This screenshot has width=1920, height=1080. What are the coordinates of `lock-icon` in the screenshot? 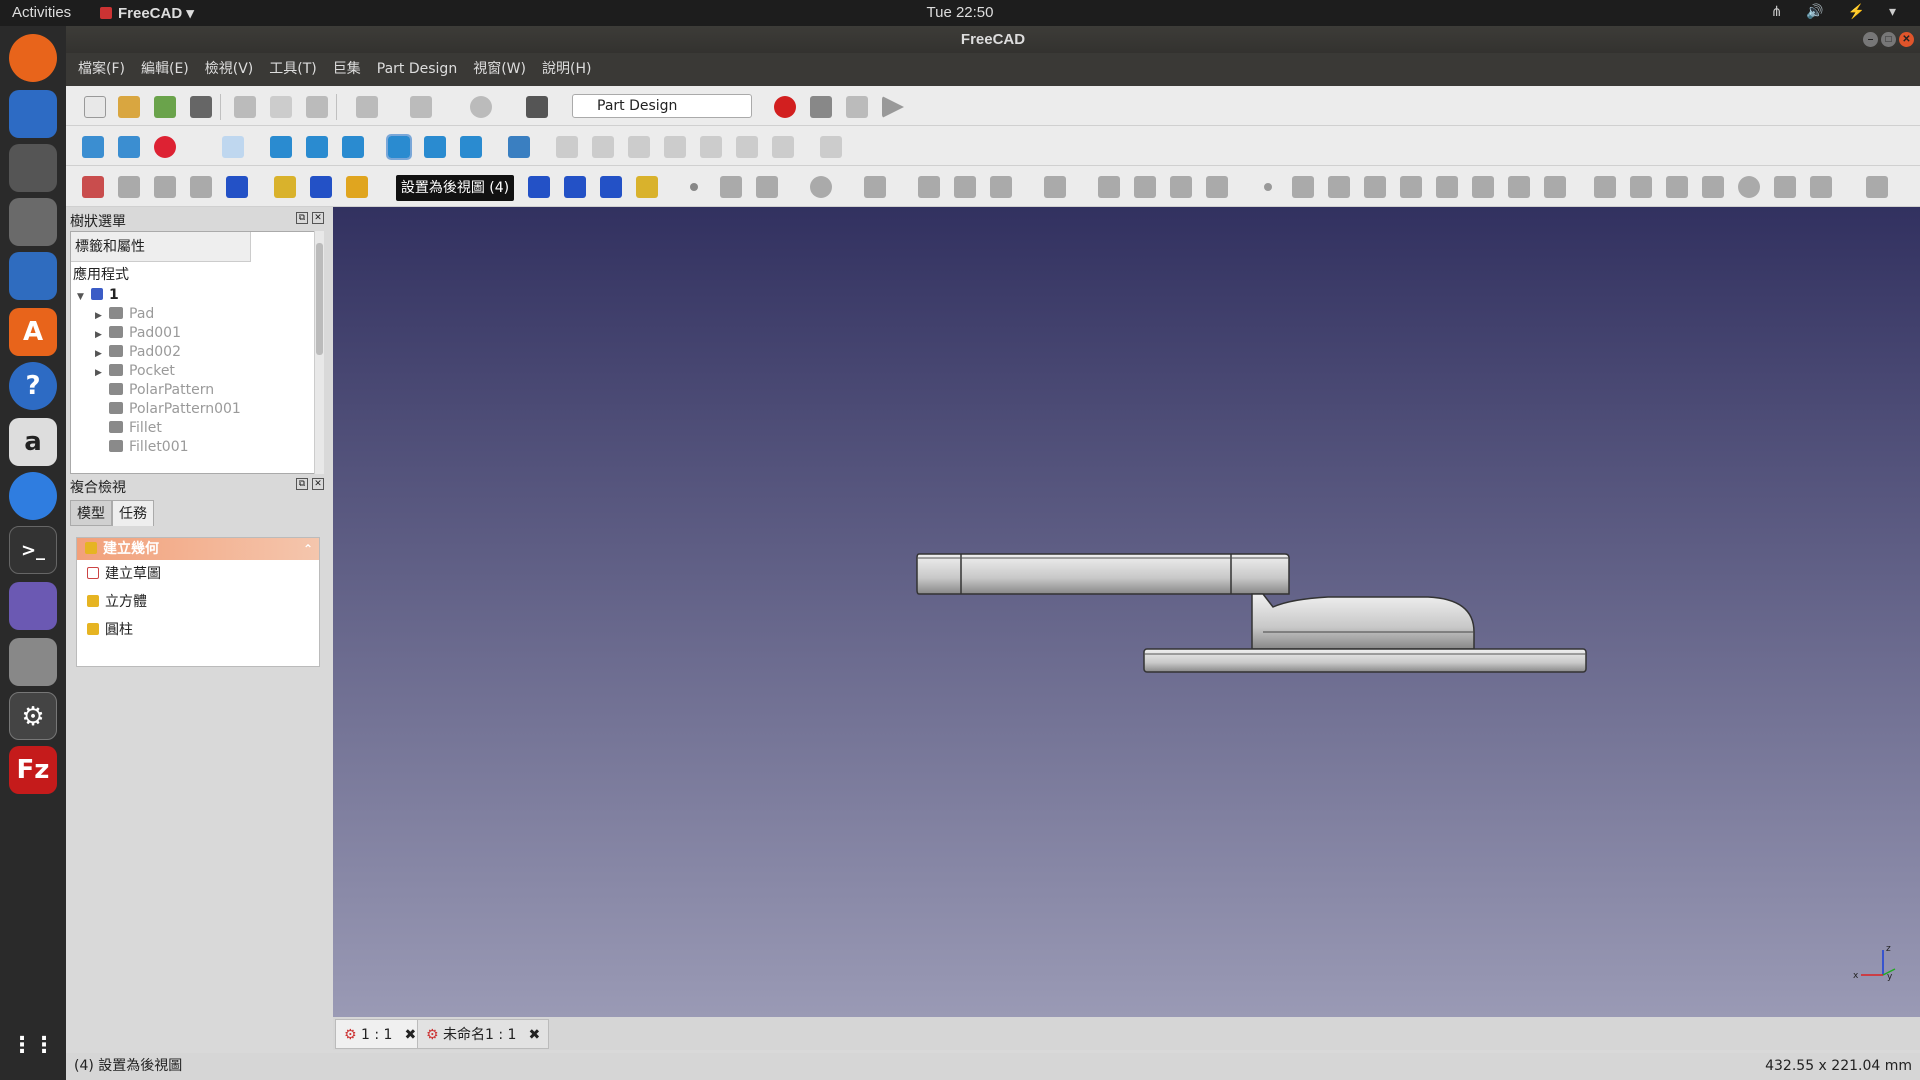 It's located at (1605, 187).